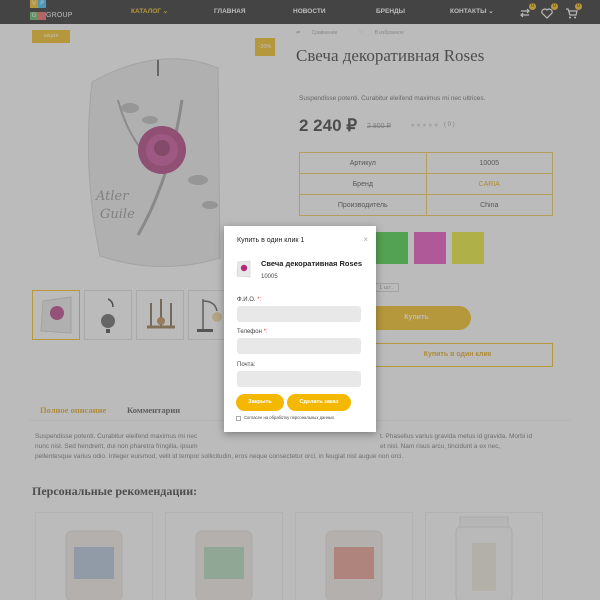  Describe the element at coordinates (312, 263) in the screenshot. I see `modal-product-name: Свеча декоративная Roses` at that location.